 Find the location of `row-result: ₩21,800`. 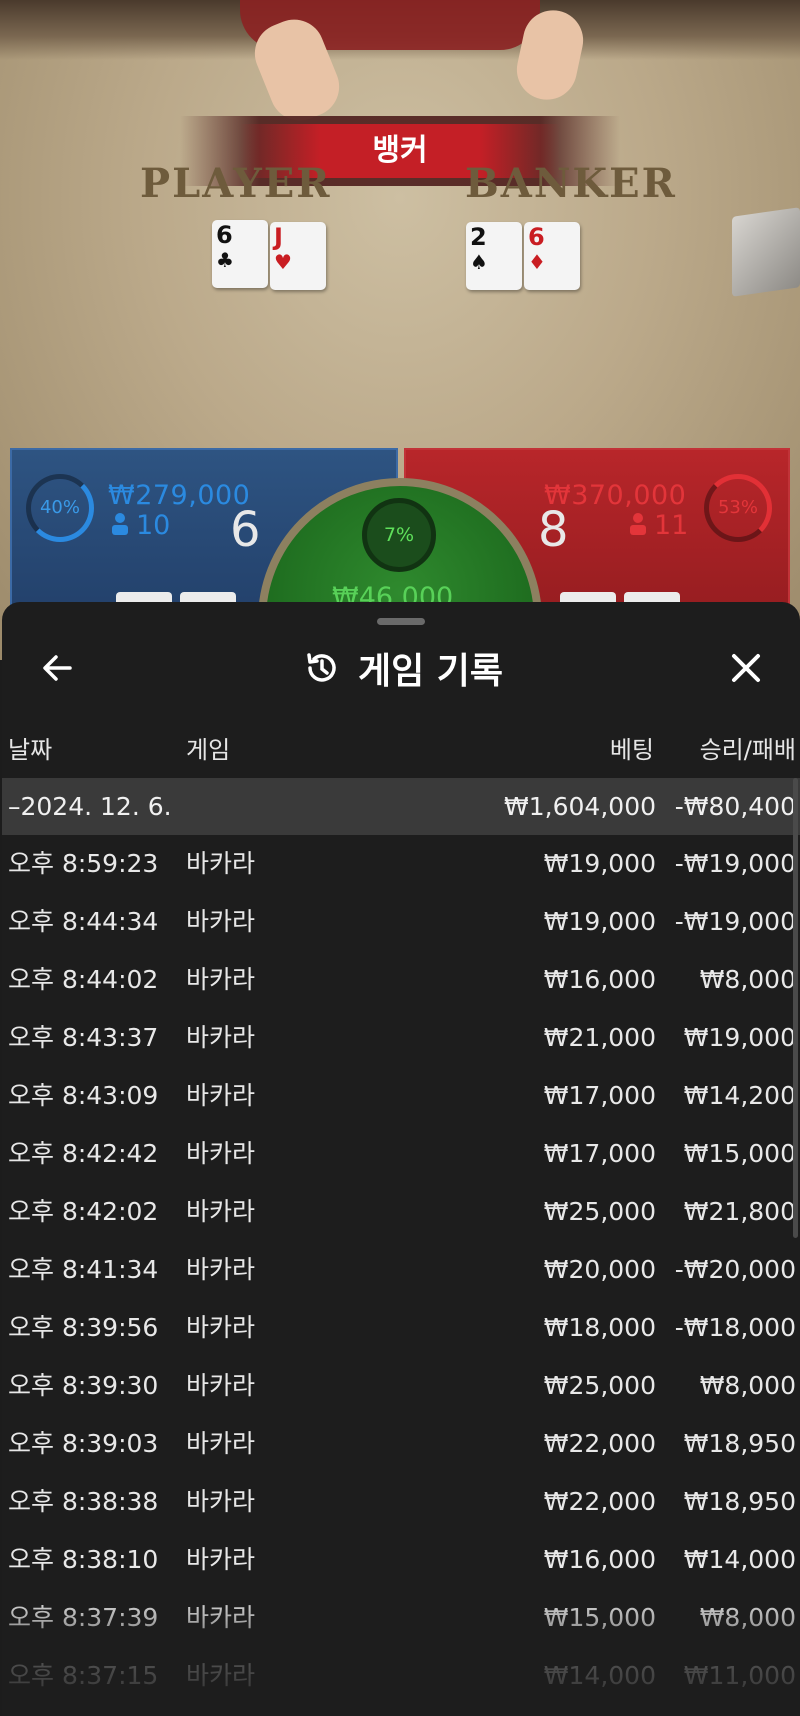

row-result: ₩21,800 is located at coordinates (739, 1211).